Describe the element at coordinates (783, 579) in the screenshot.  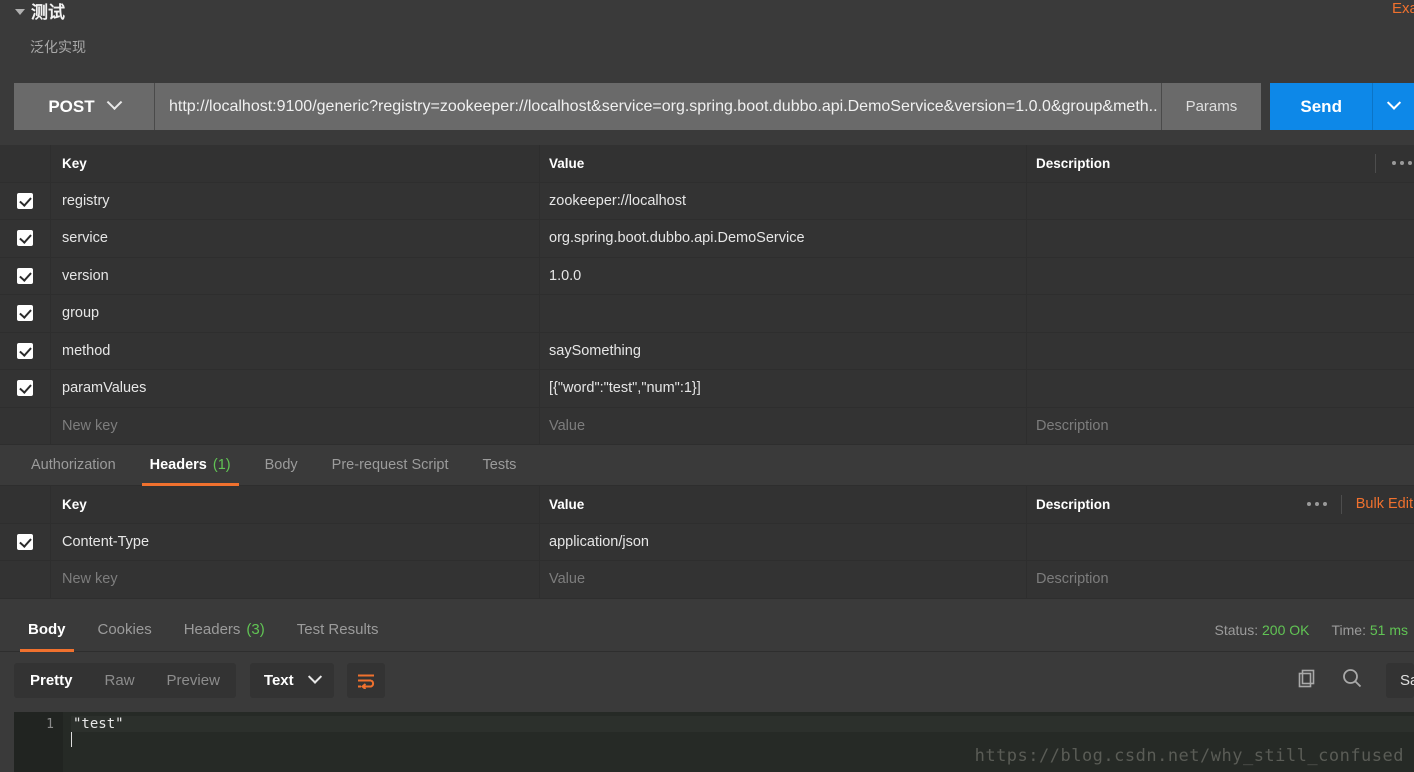
I see `headers-new-value-input: Value` at that location.